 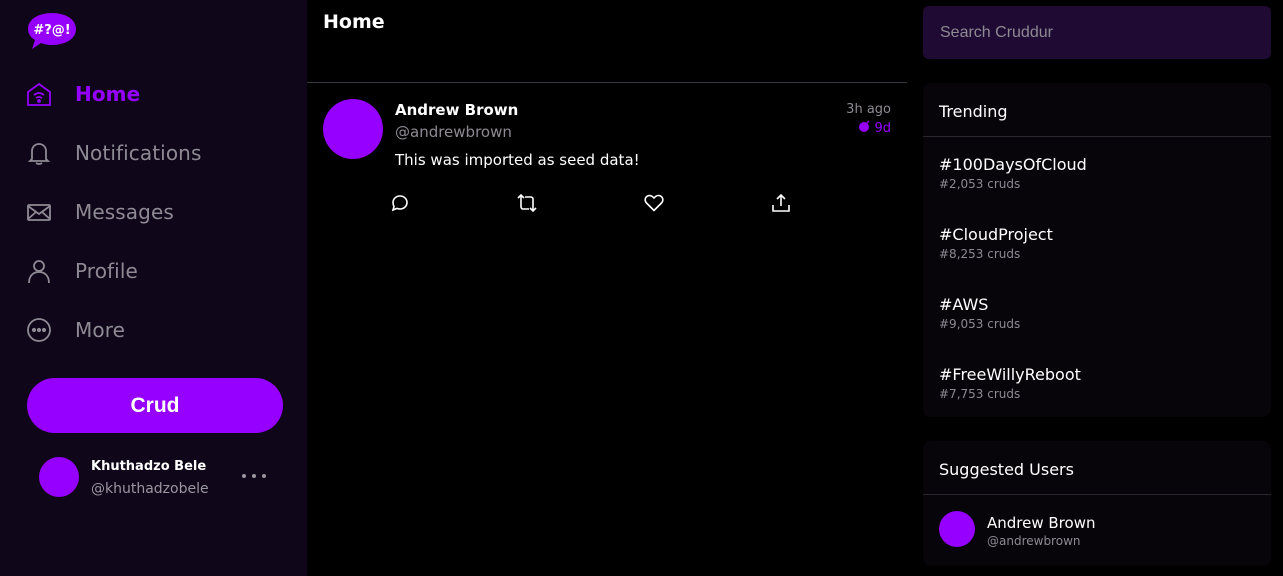 I want to click on trend-tag: #100DaysOfCloud, so click(x=1013, y=164).